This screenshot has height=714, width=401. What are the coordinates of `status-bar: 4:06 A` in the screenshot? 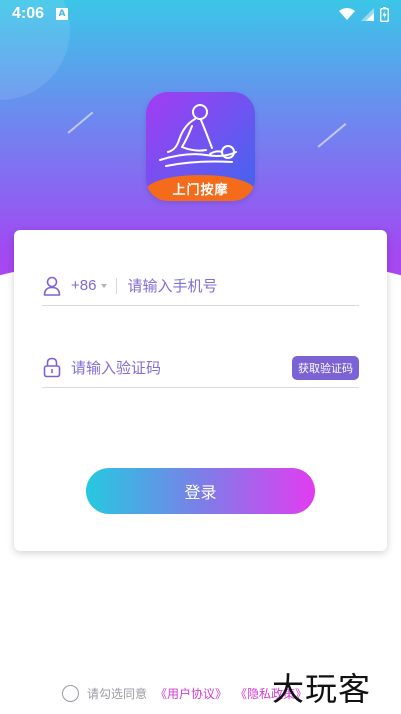 It's located at (200, 14).